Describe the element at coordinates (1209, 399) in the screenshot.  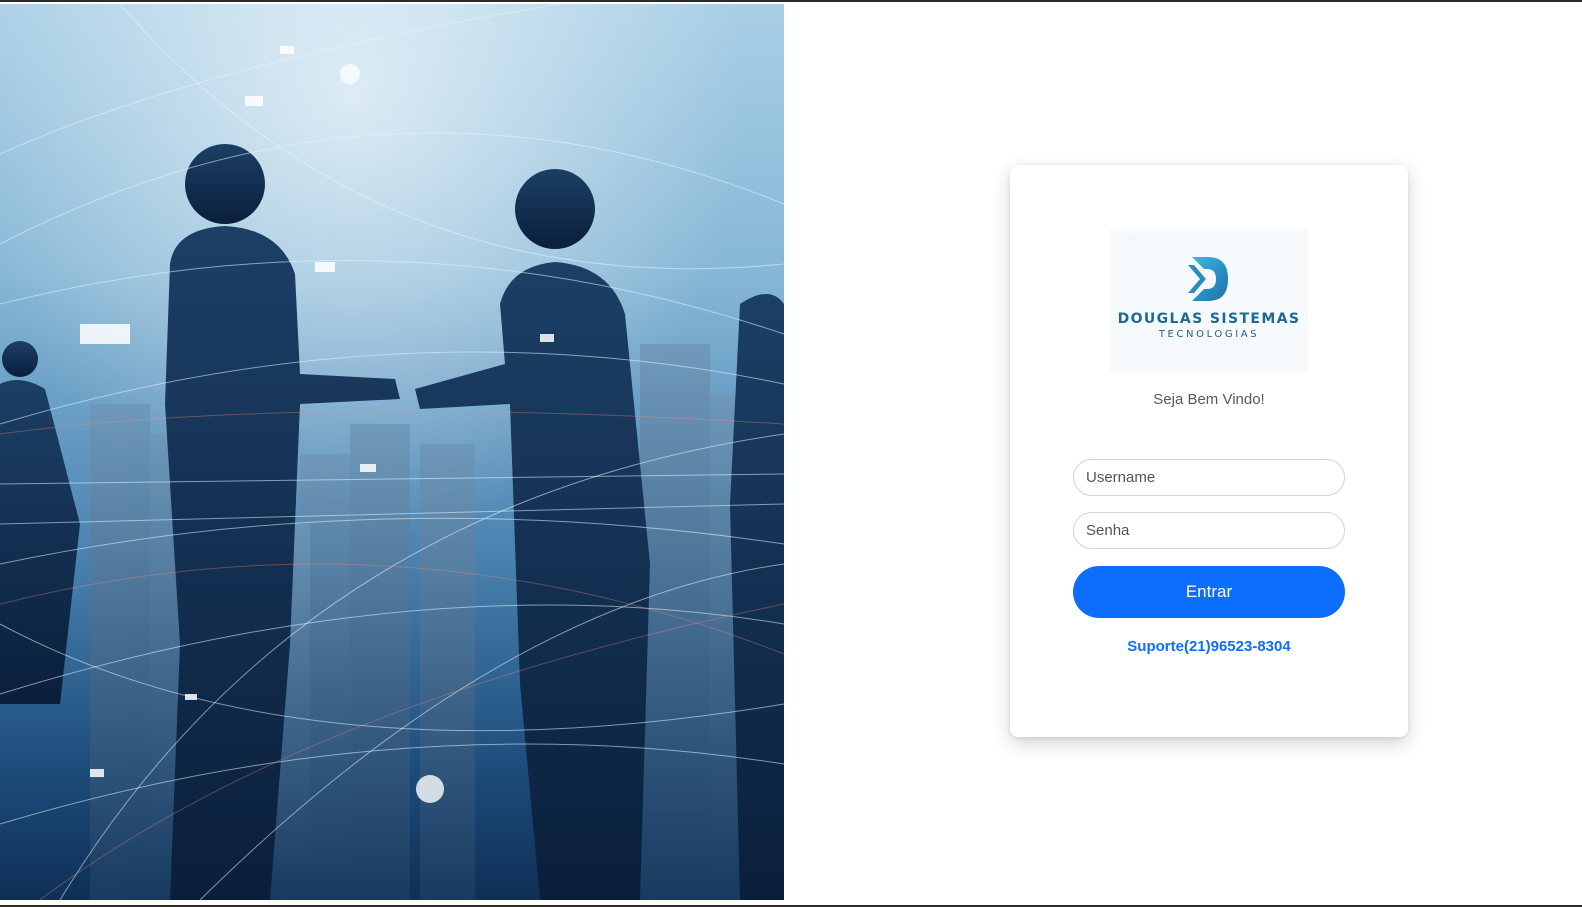
I see `welcome-text: Seja Bem Vindo!` at that location.